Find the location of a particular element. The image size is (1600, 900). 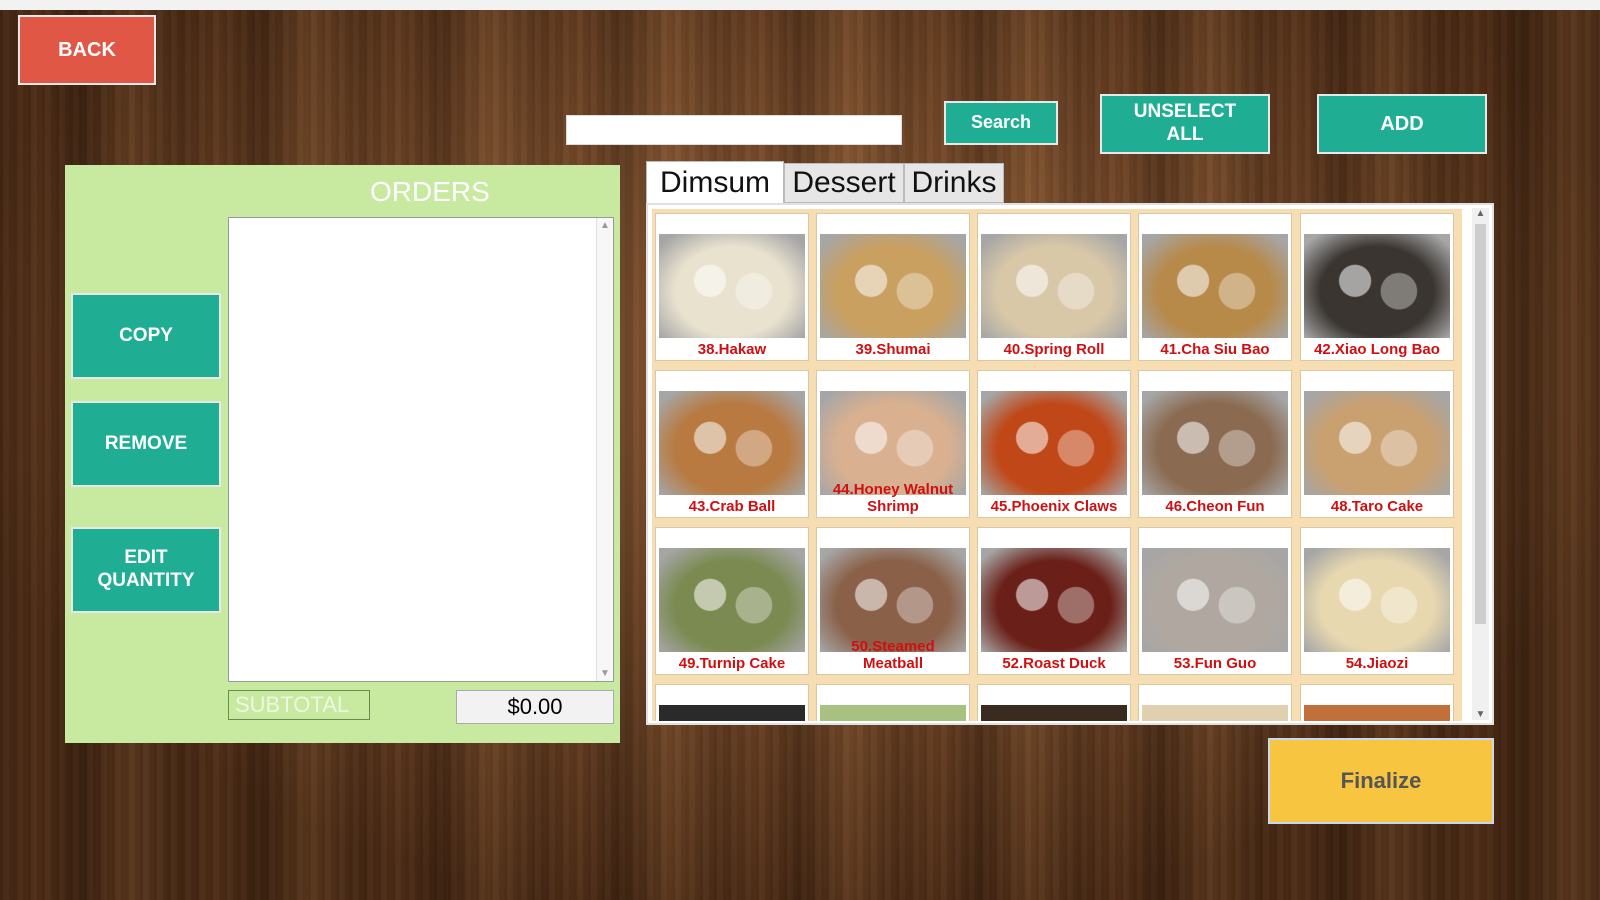

menu-item-card: 41.Cha Siu Bao is located at coordinates (1215, 287).